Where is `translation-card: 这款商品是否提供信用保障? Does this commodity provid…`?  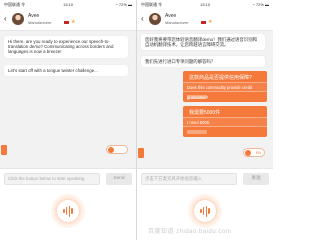 translation-card: 这款商品是否提供信用保障? Does this commodity provid… is located at coordinates (225, 86).